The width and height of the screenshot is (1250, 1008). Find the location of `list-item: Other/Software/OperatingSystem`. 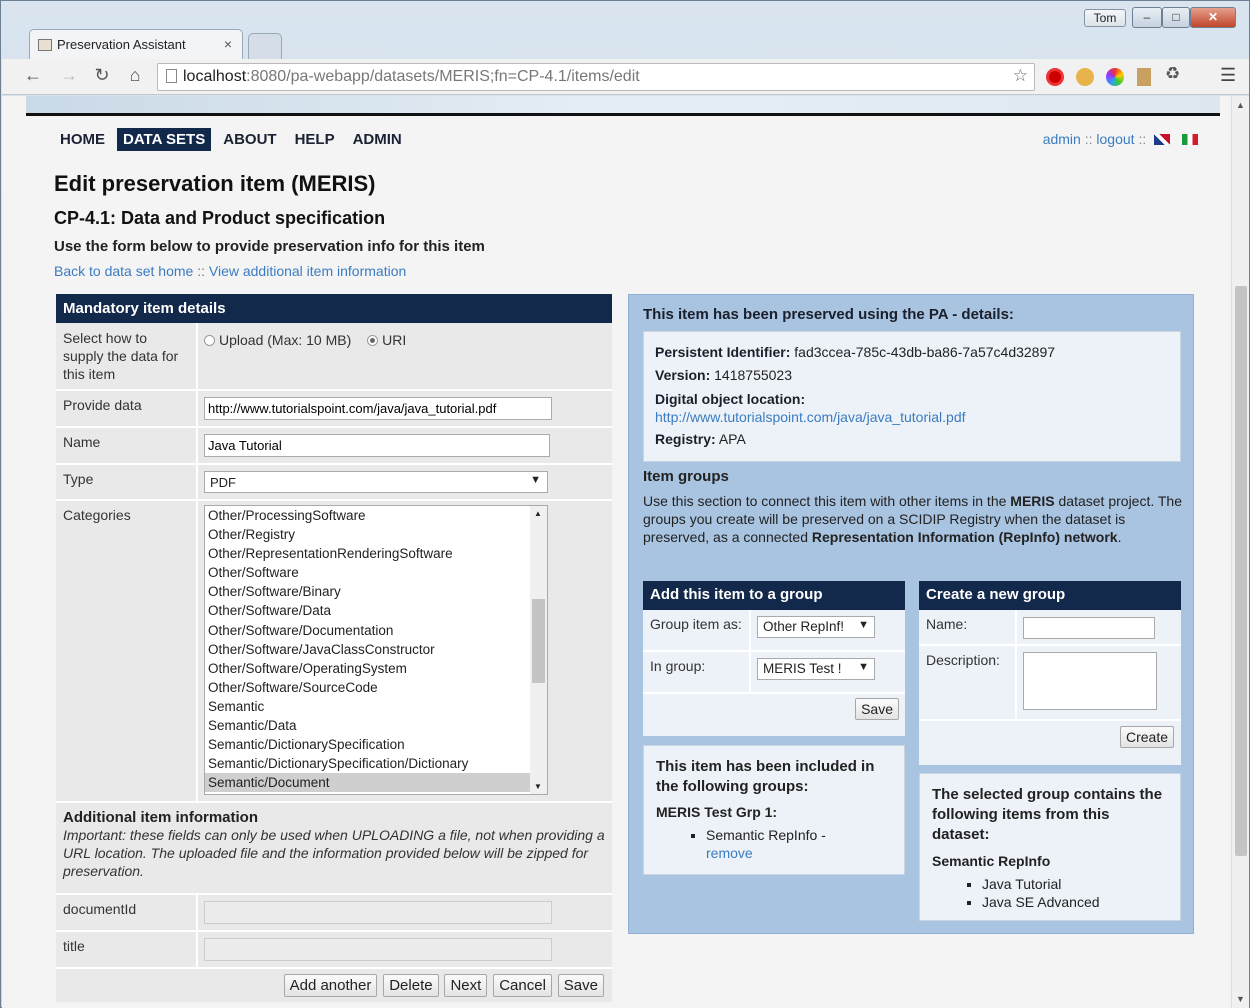

list-item: Other/Software/OperatingSystem is located at coordinates (376, 668).